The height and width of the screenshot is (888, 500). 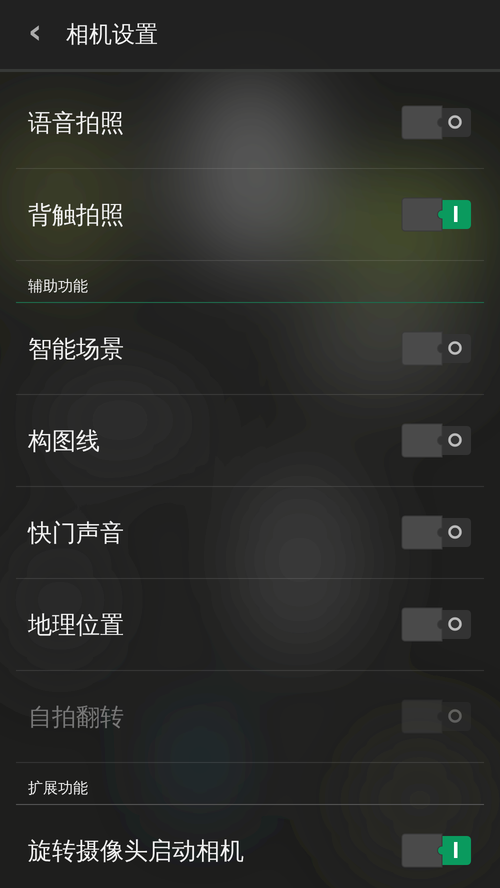 What do you see at coordinates (76, 215) in the screenshot?
I see `setting-label: 背触拍照` at bounding box center [76, 215].